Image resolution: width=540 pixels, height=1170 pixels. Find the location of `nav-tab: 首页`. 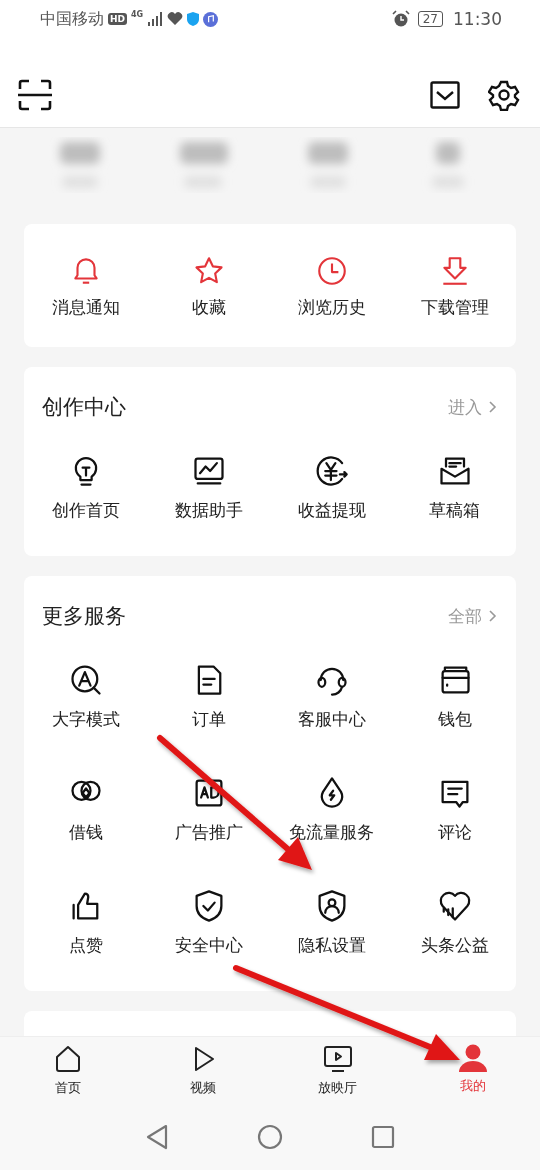

nav-tab: 首页 is located at coordinates (67, 1073).